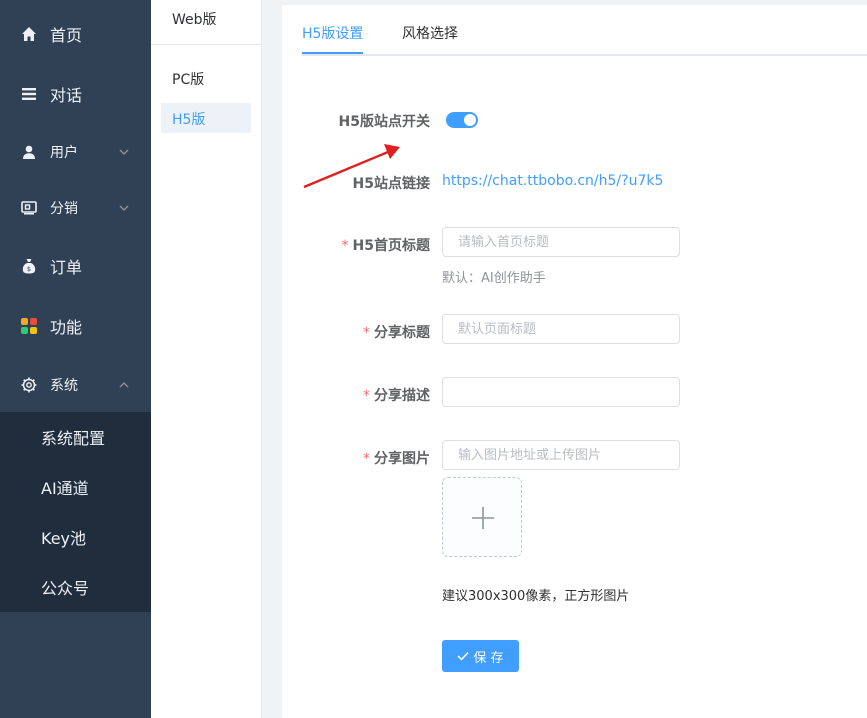 Image resolution: width=867 pixels, height=718 pixels. I want to click on home-icon, so click(29, 34).